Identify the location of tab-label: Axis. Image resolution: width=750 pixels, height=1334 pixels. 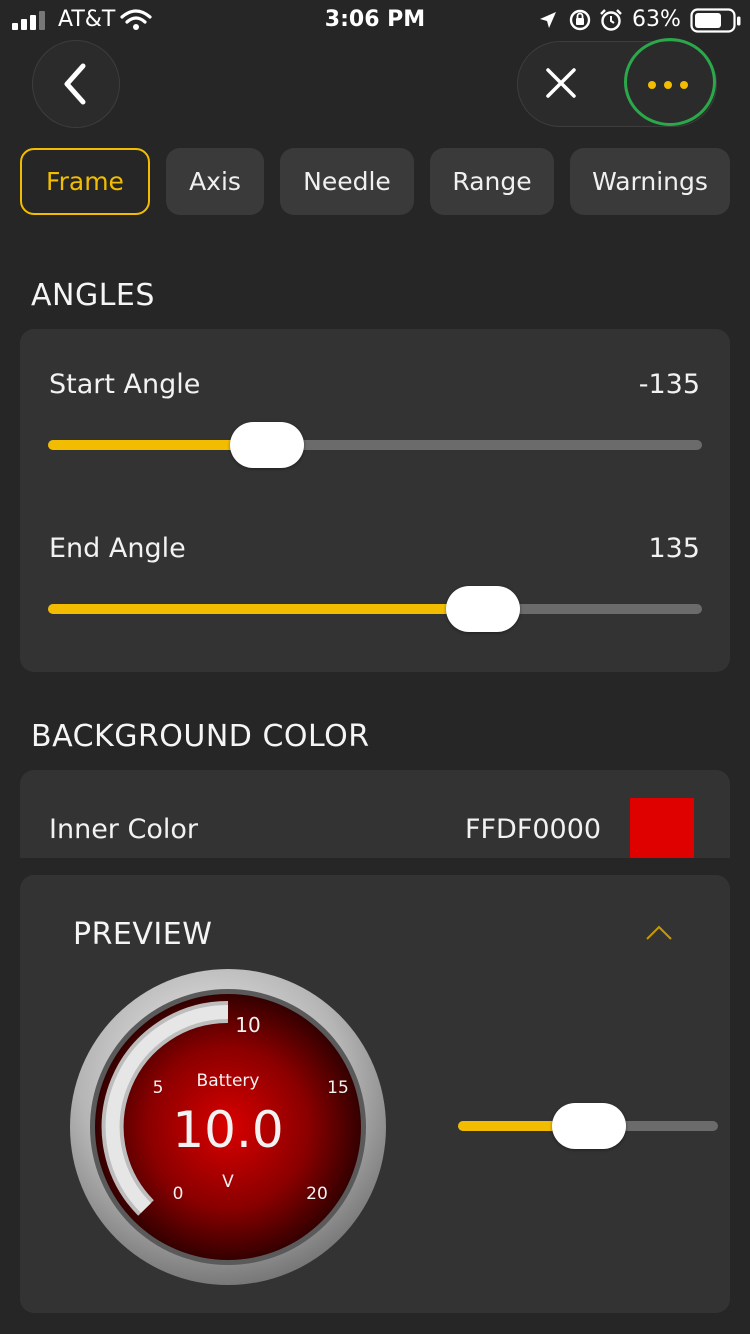
(215, 181).